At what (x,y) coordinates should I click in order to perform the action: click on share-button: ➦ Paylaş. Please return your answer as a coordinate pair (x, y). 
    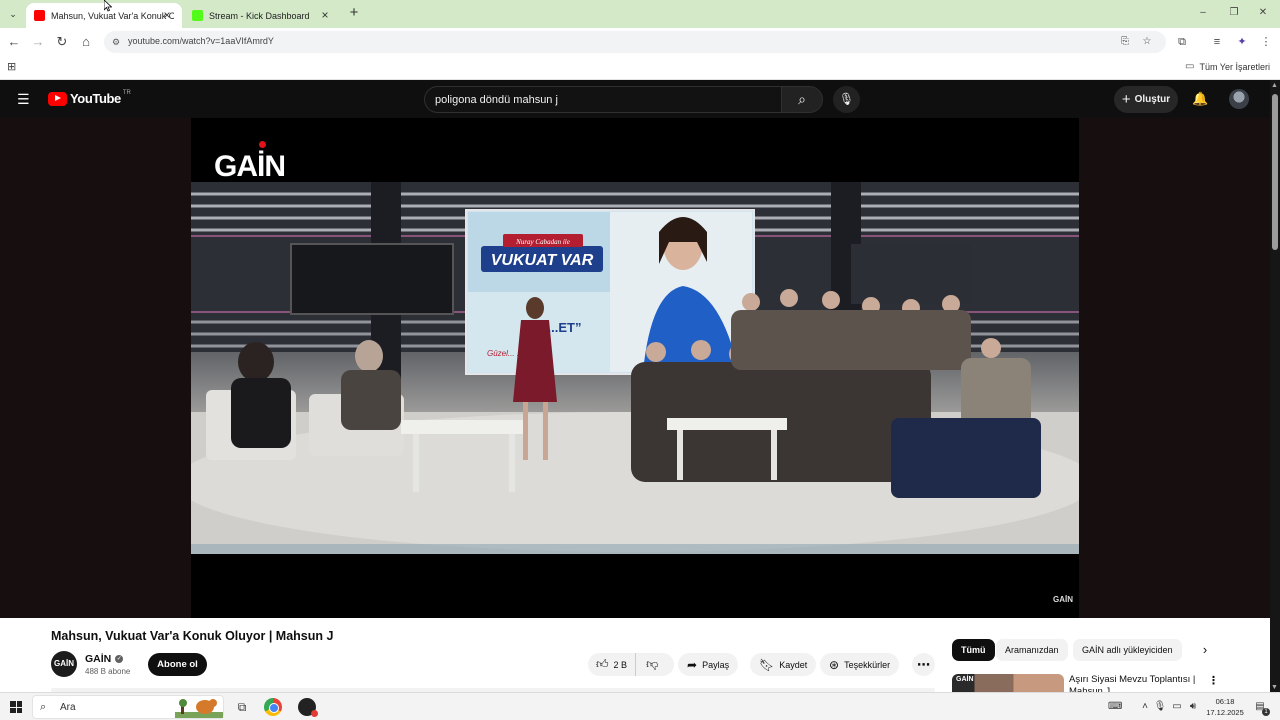
    Looking at the image, I should click on (708, 664).